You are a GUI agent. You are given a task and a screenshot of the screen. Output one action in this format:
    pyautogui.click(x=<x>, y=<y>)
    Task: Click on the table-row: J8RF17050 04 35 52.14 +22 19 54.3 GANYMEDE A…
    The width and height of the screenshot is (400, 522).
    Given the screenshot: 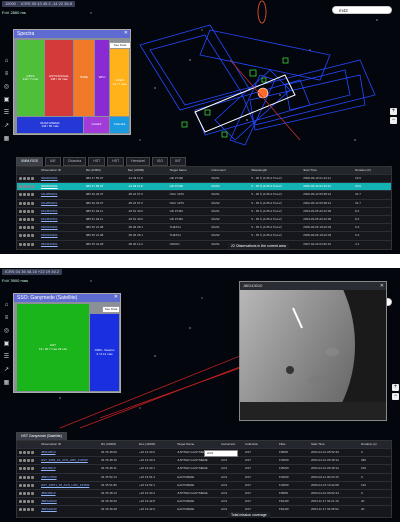 What is the action you would take?
    pyautogui.click(x=204, y=476)
    